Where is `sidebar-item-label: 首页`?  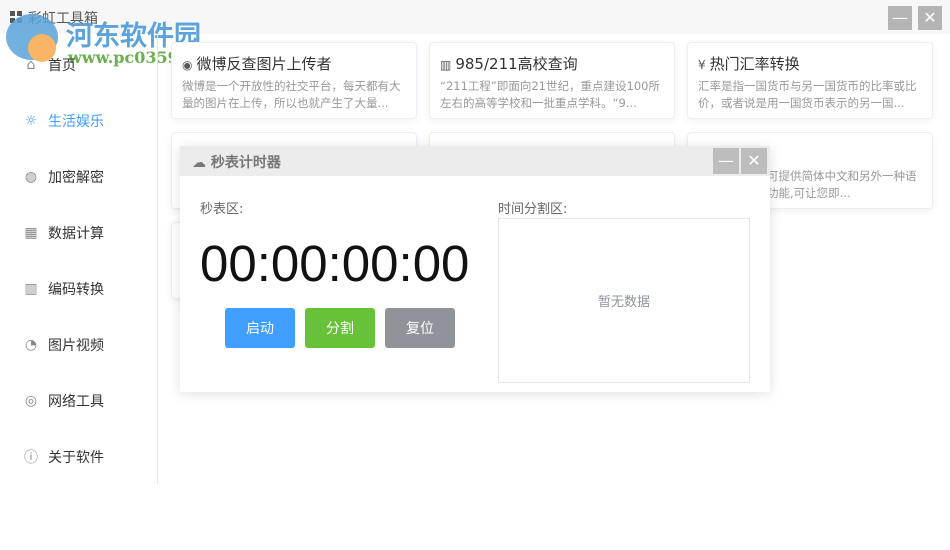
sidebar-item-label: 首页 is located at coordinates (62, 66).